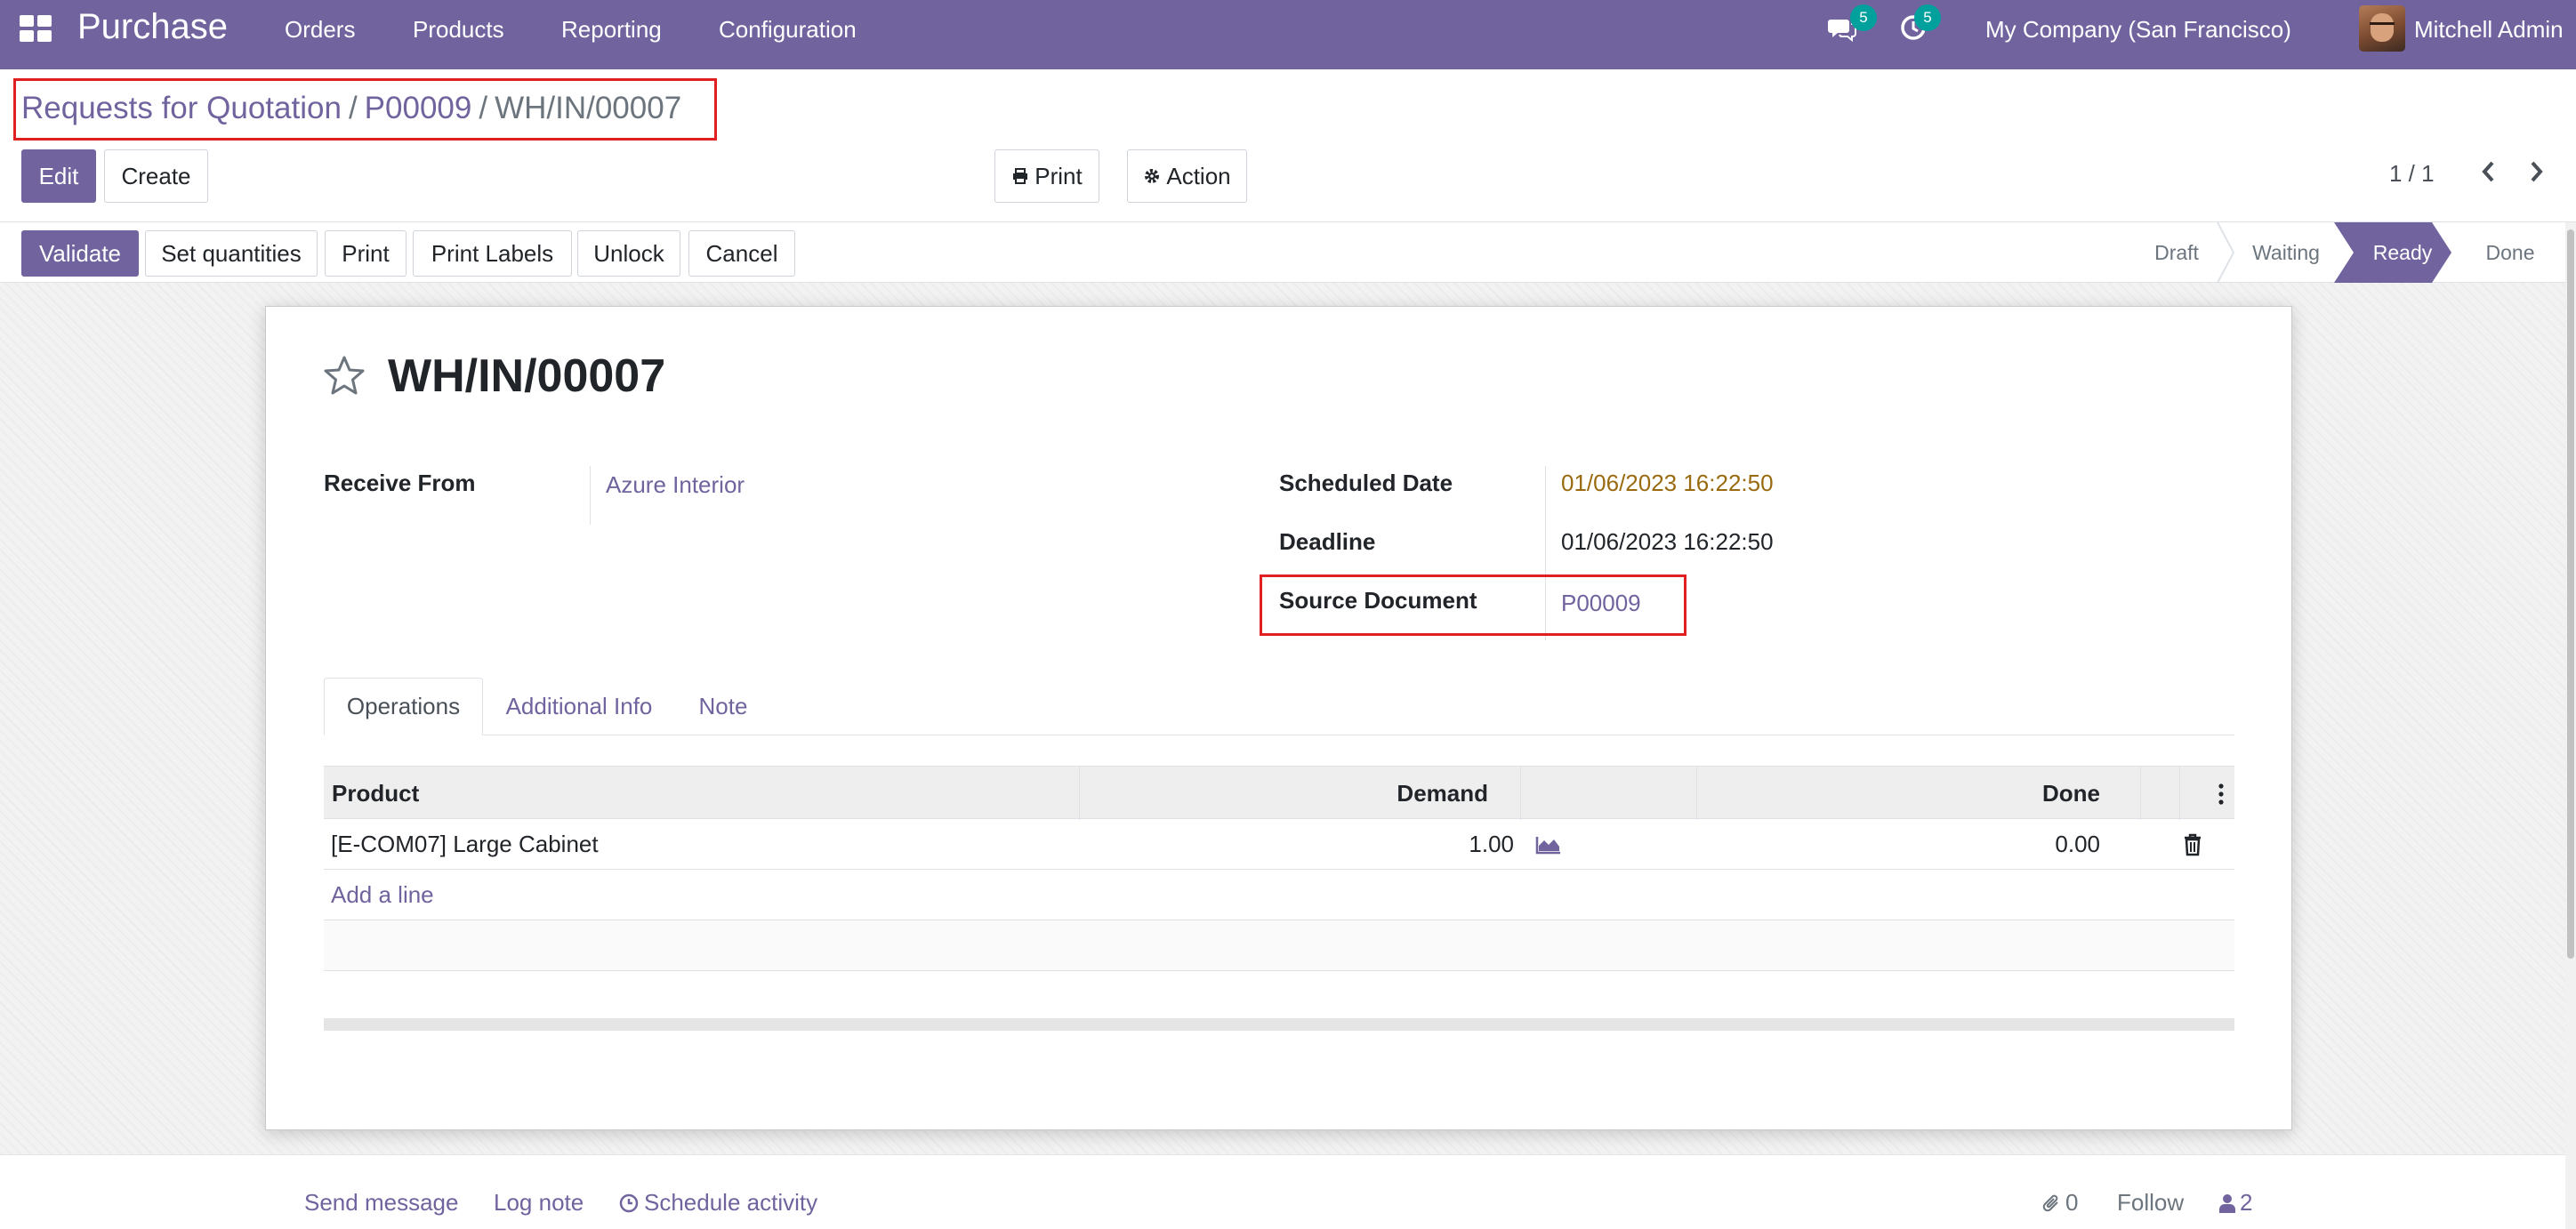 The width and height of the screenshot is (2576, 1229). I want to click on print-label: Print, so click(1058, 175).